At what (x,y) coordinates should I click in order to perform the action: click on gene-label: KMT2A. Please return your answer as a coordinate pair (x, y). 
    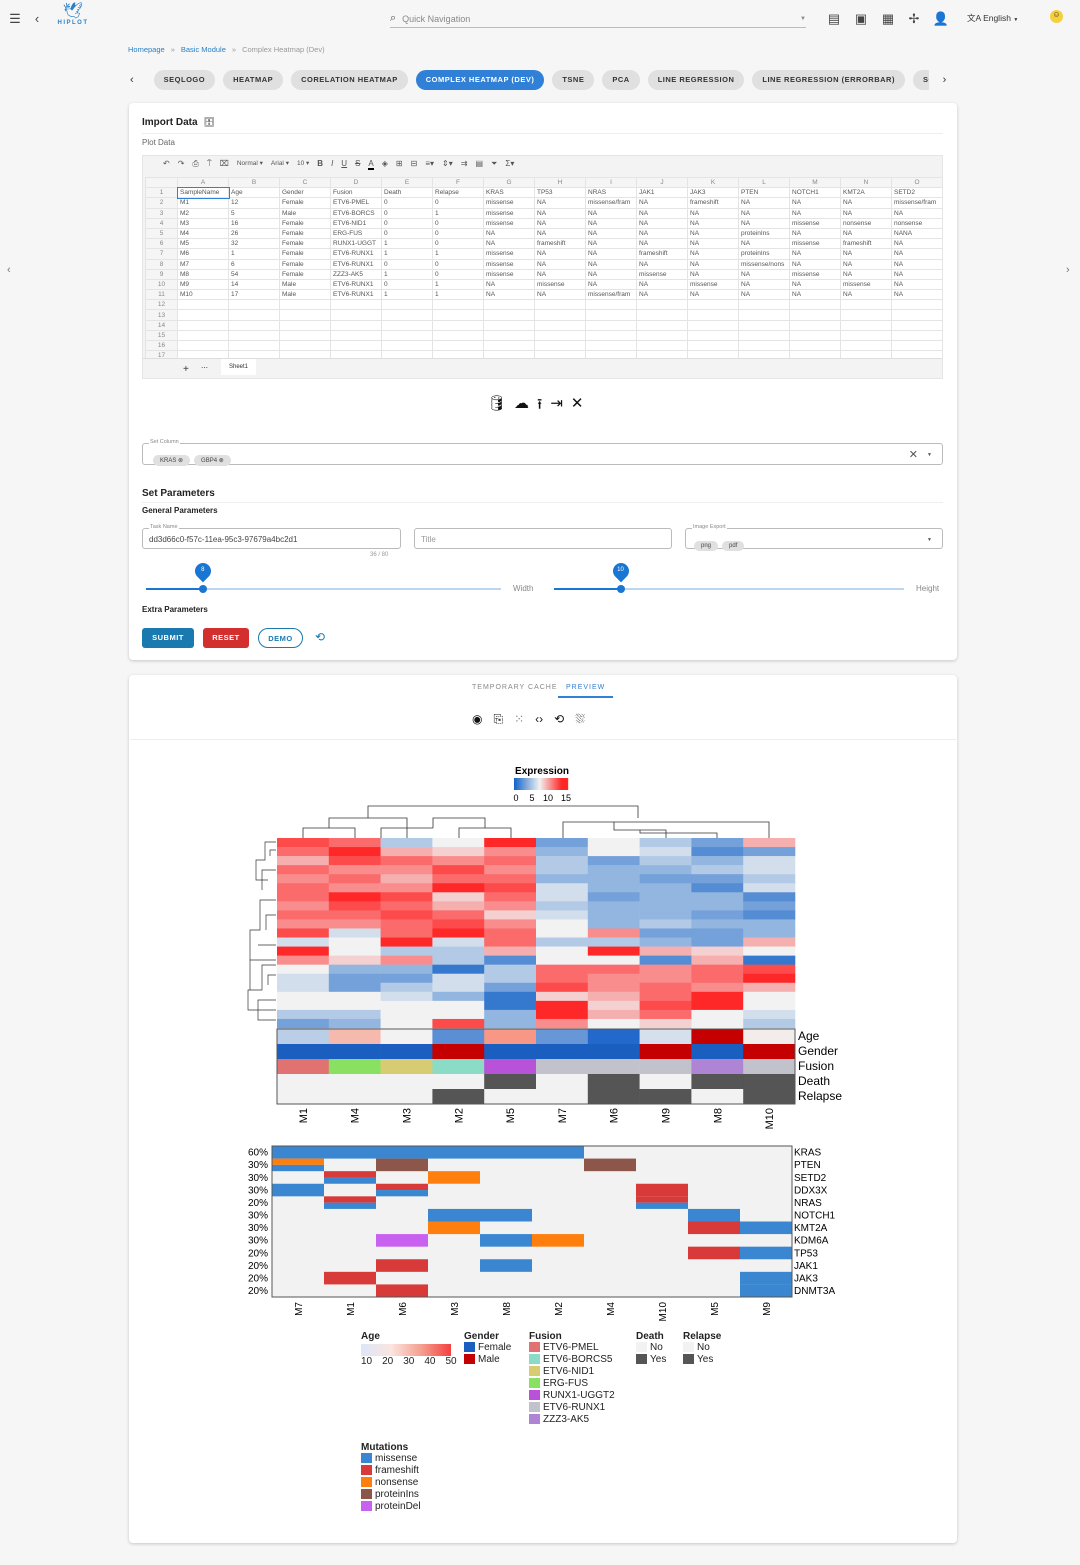
    Looking at the image, I should click on (811, 1228).